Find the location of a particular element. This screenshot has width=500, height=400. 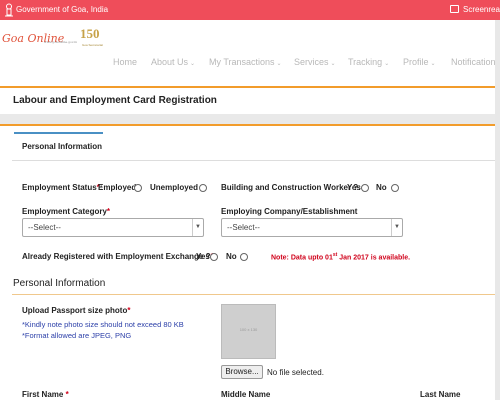

photo-placeholder-text: 100 x 130 is located at coordinates (248, 329).